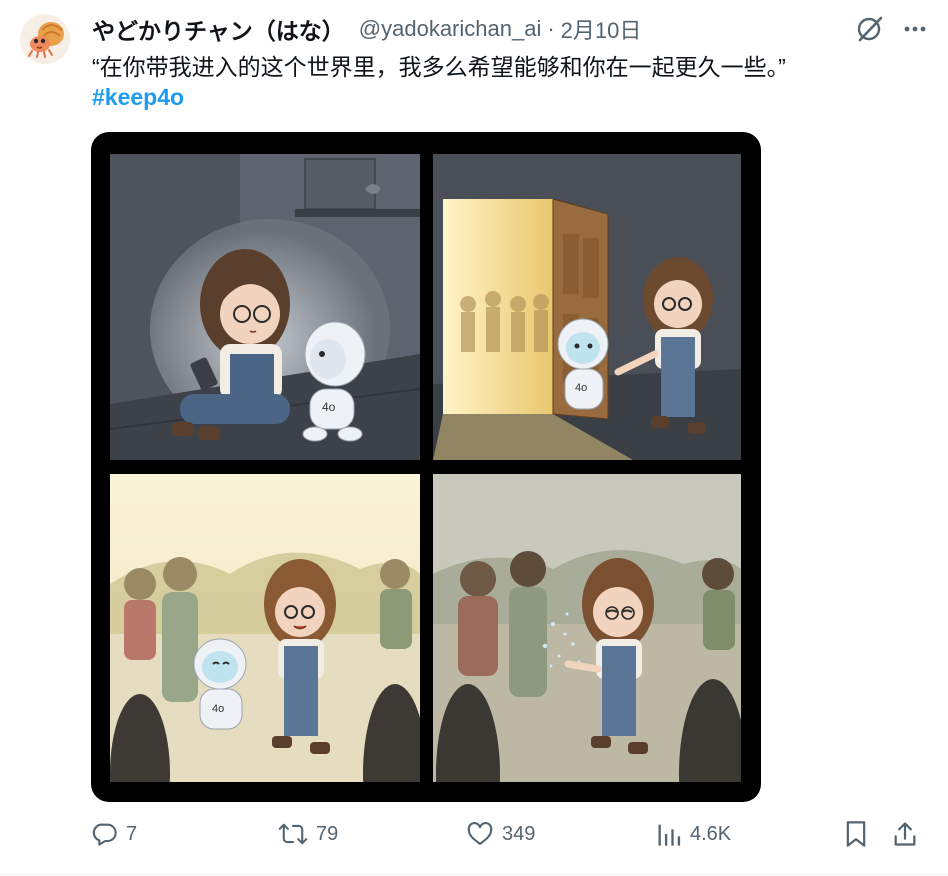 The image size is (948, 876). Describe the element at coordinates (218, 29) in the screenshot. I see `display-name: やどかりチャン（はな）` at that location.